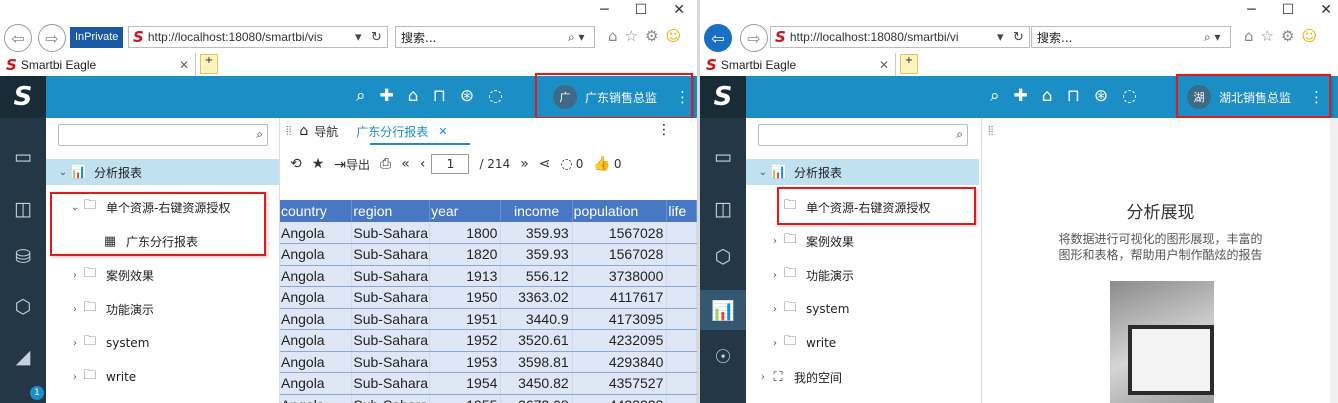 The image size is (1338, 403). Describe the element at coordinates (1326, 10) in the screenshot. I see `close-window-icon: ✕` at that location.